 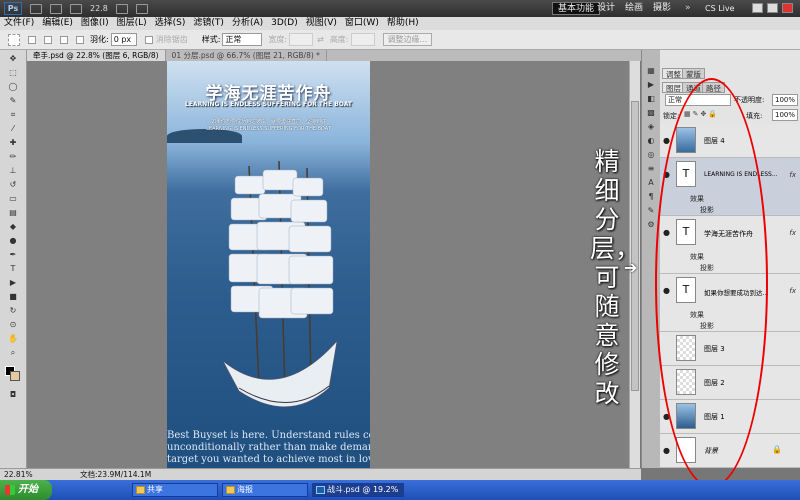 I want to click on menu-analysis: 分析(A), so click(x=247, y=23).